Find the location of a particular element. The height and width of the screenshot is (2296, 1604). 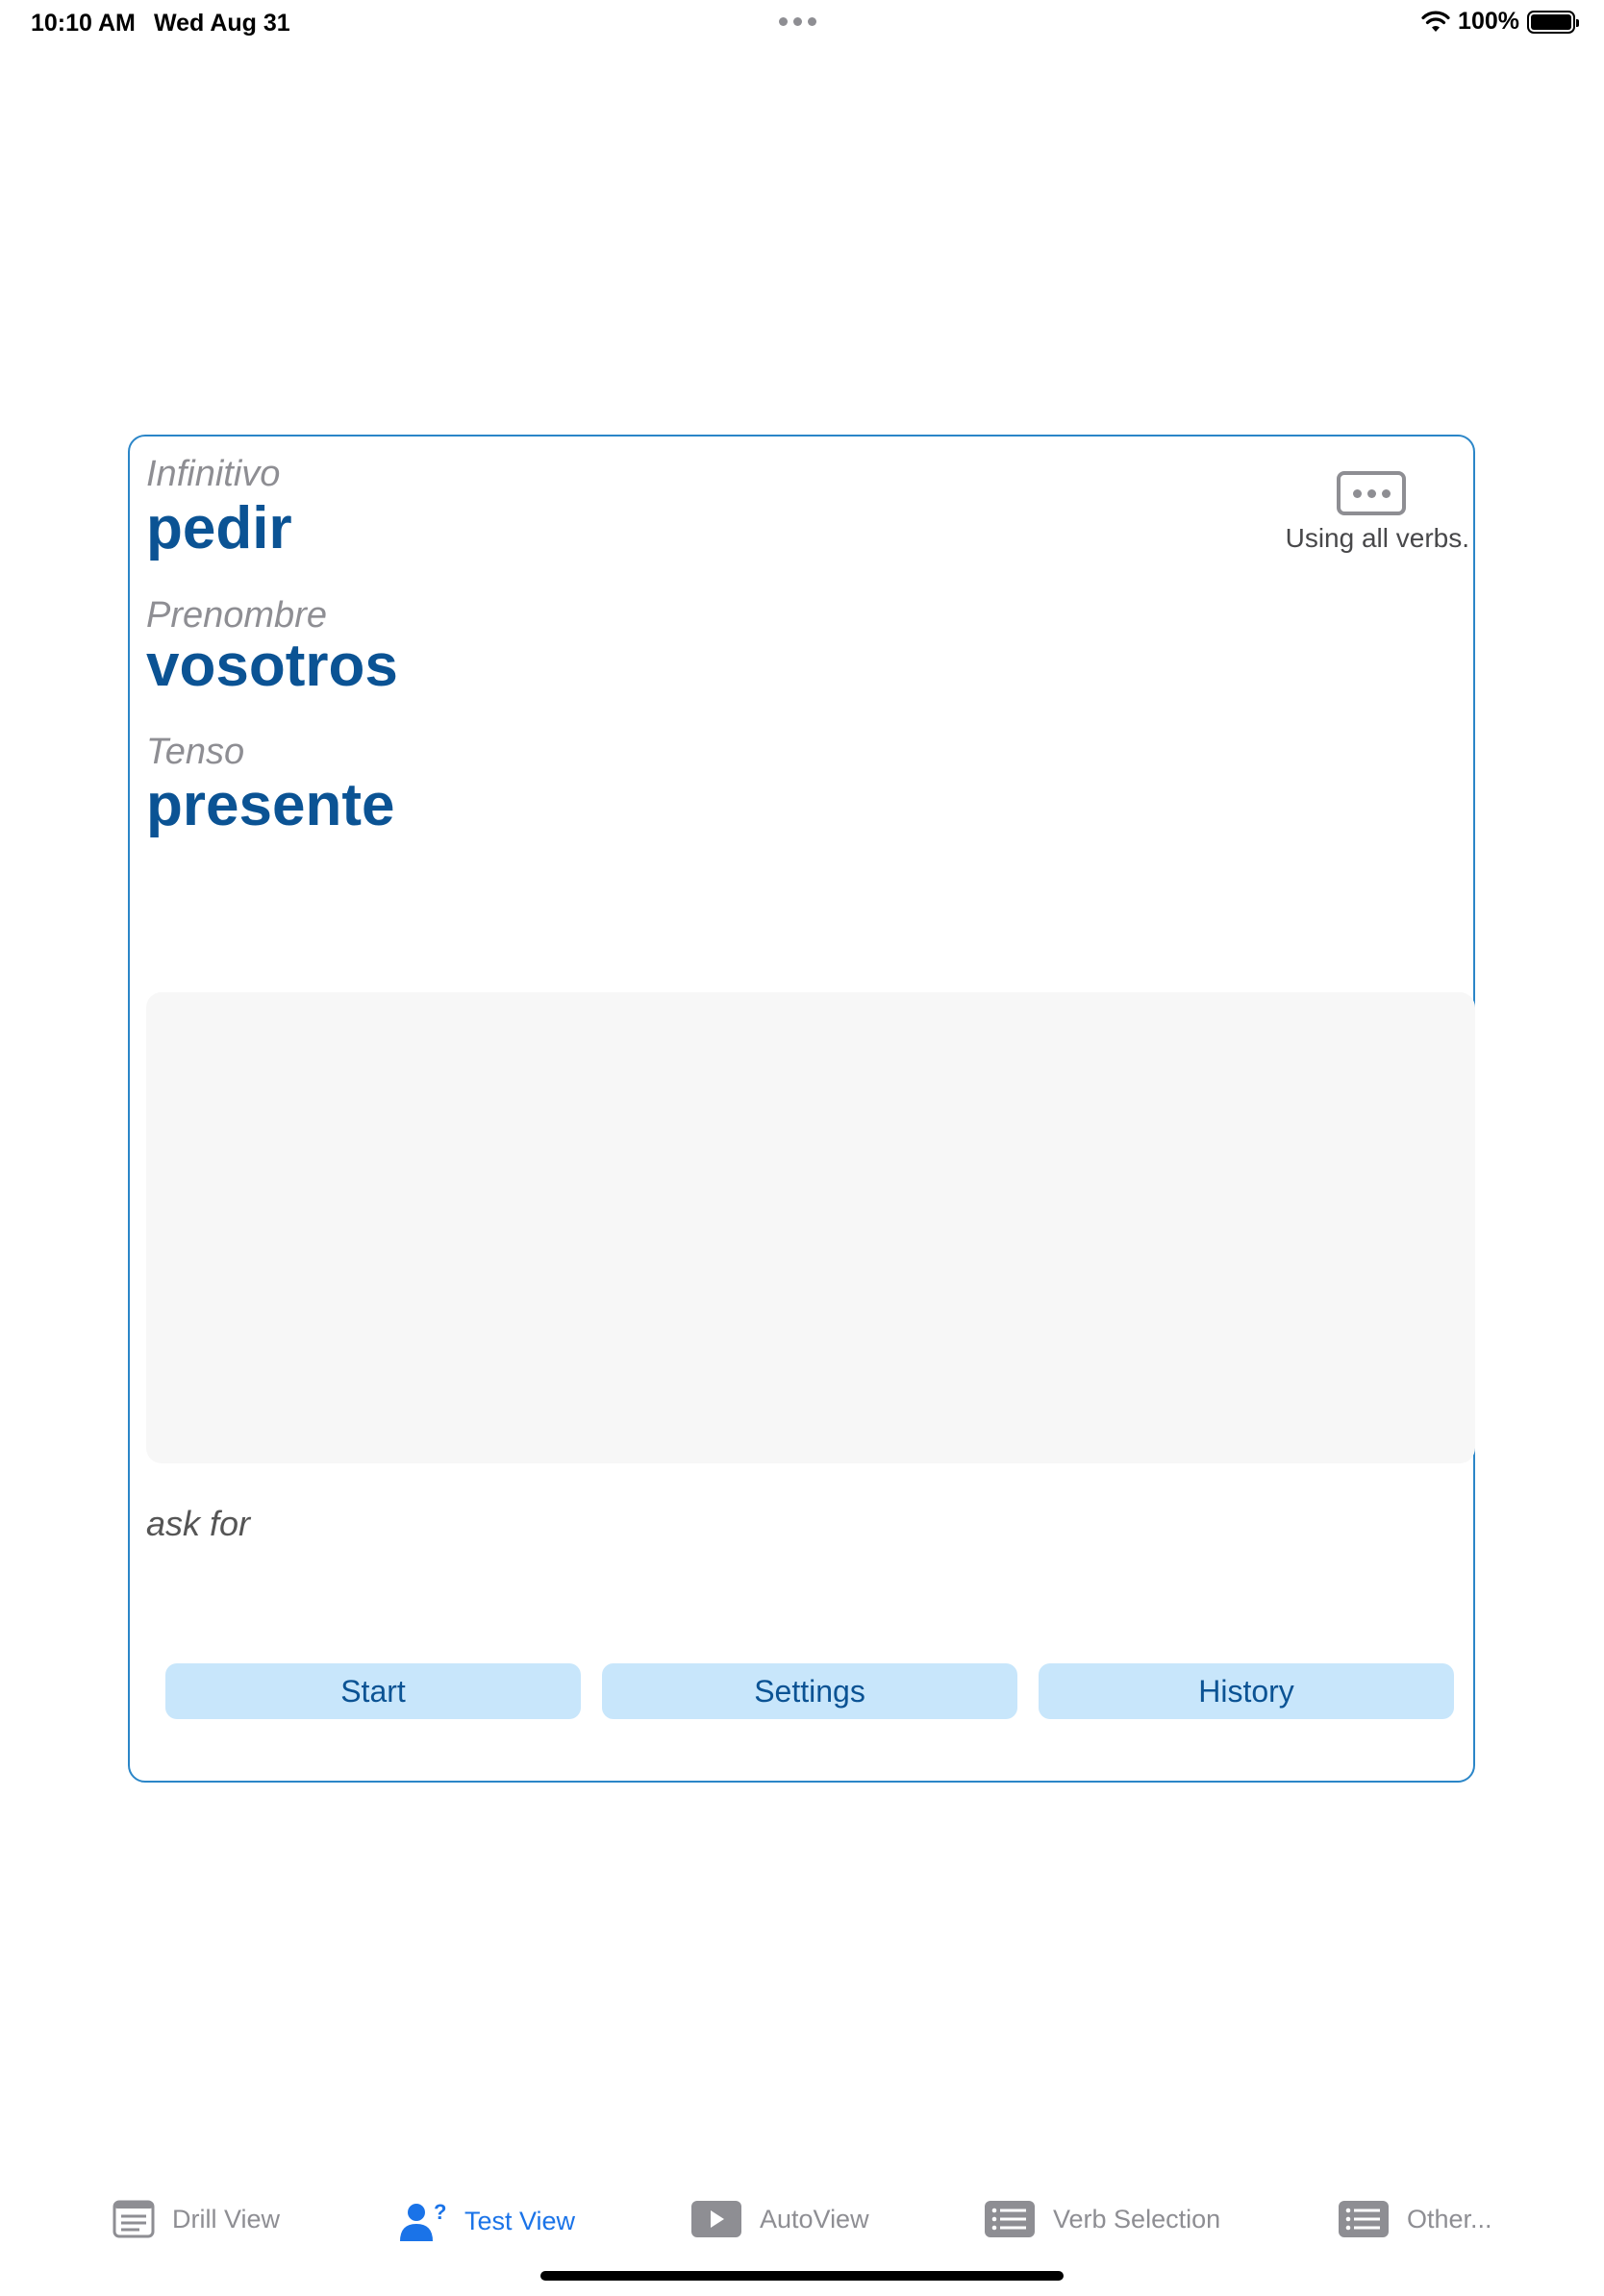

tab-test-view: ? Test View is located at coordinates (486, 2221).